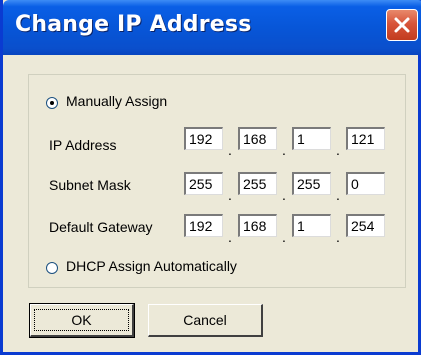 This screenshot has width=421, height=355. What do you see at coordinates (90, 185) in the screenshot?
I see `subnet-mask-label: Subnet Mask` at bounding box center [90, 185].